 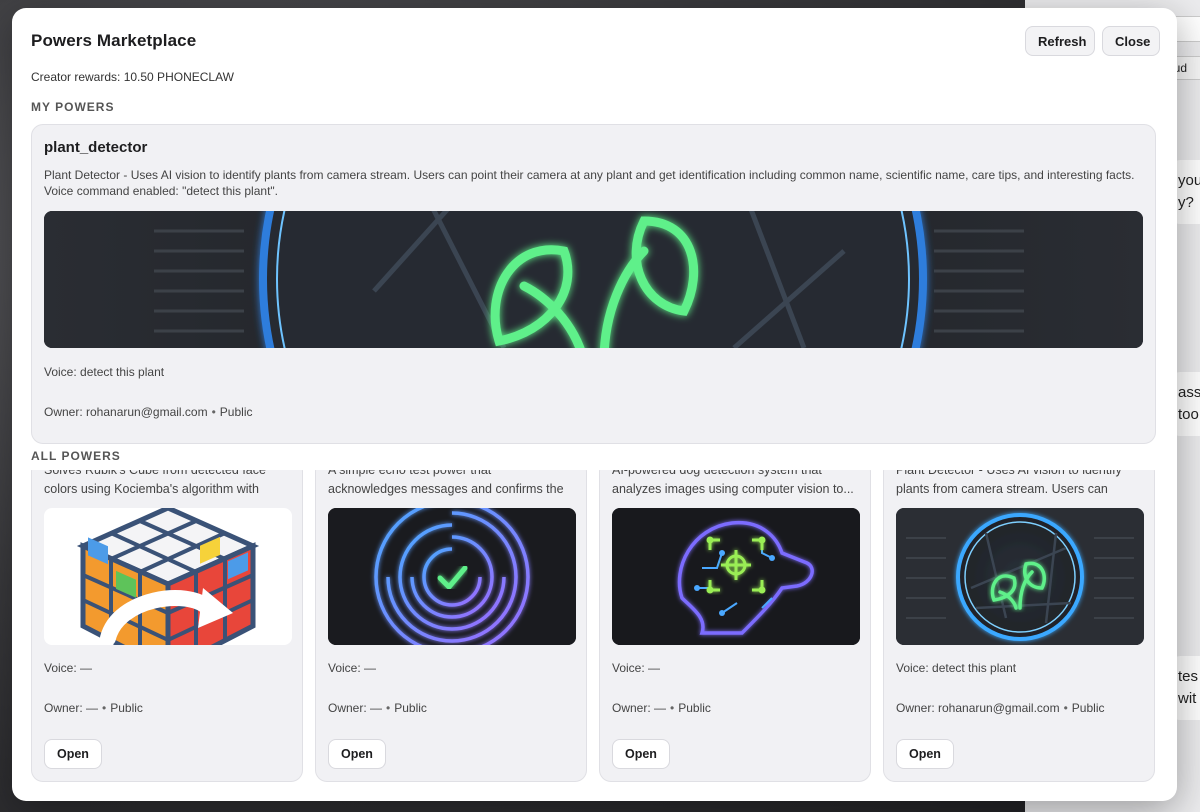 What do you see at coordinates (132, 77) in the screenshot?
I see `creator-rewards: Creator rewards: 10.50 PHONECLAW` at bounding box center [132, 77].